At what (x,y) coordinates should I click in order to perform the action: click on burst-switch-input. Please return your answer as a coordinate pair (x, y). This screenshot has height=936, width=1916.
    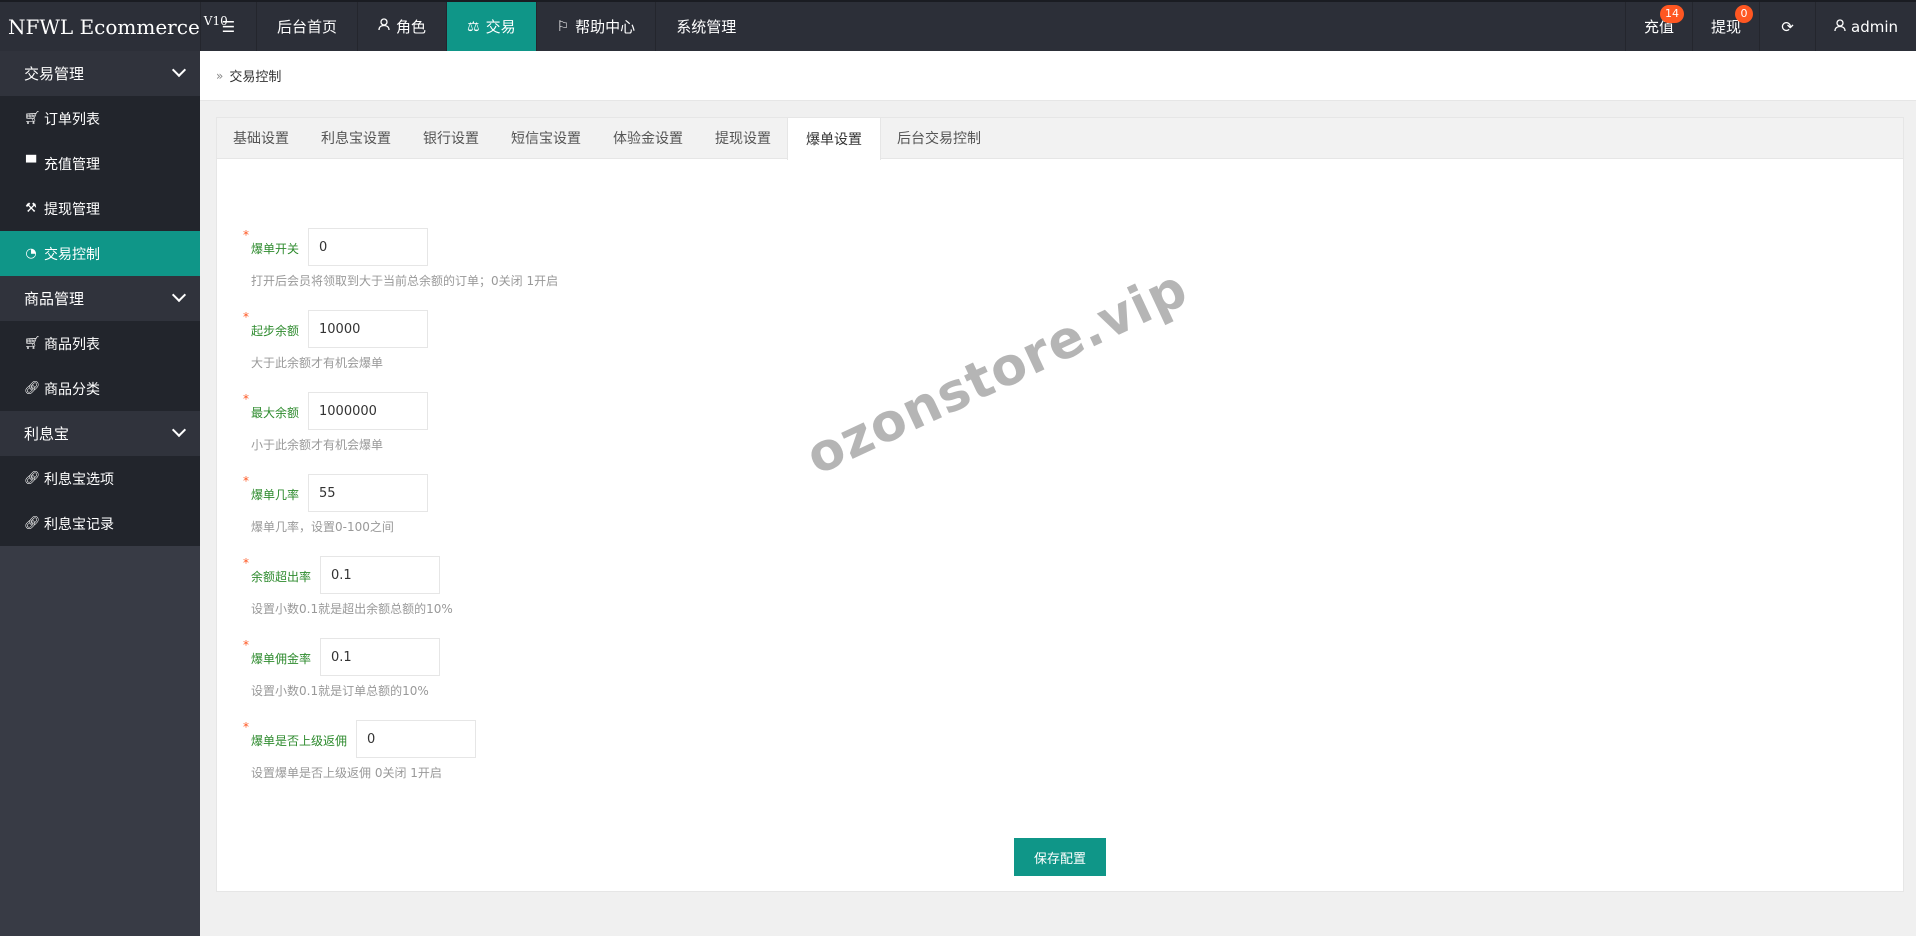
    Looking at the image, I should click on (368, 247).